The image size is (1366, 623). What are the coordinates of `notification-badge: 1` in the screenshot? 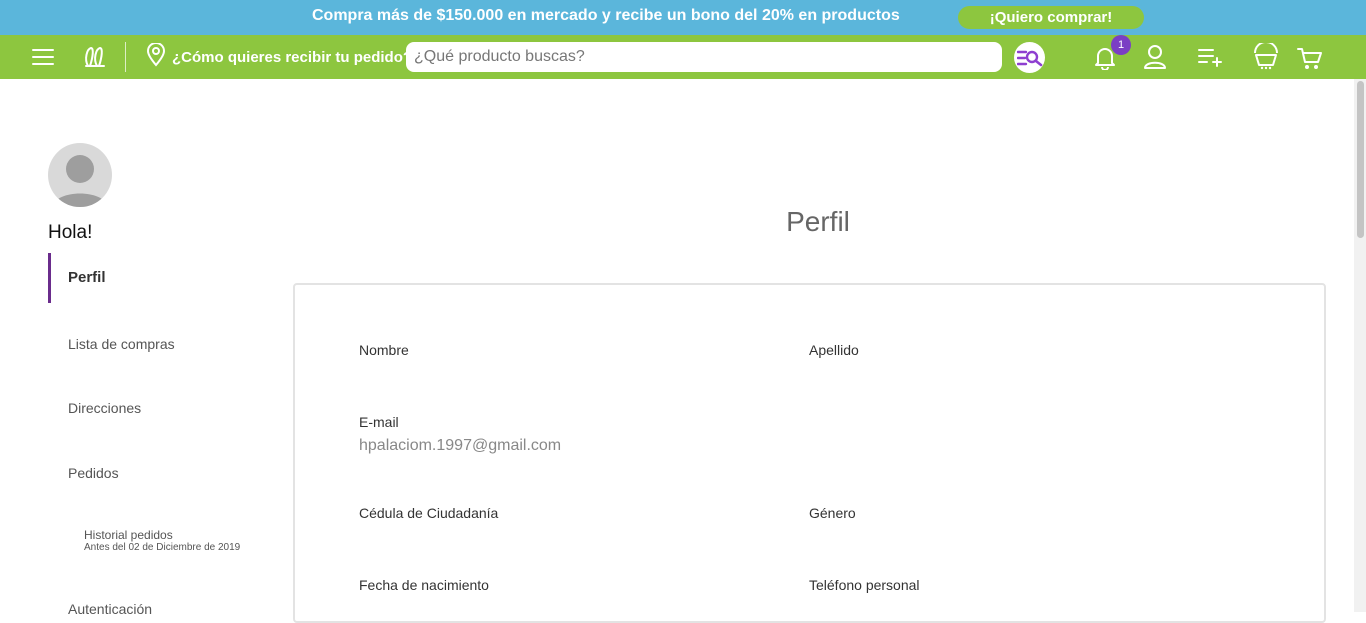 It's located at (1121, 45).